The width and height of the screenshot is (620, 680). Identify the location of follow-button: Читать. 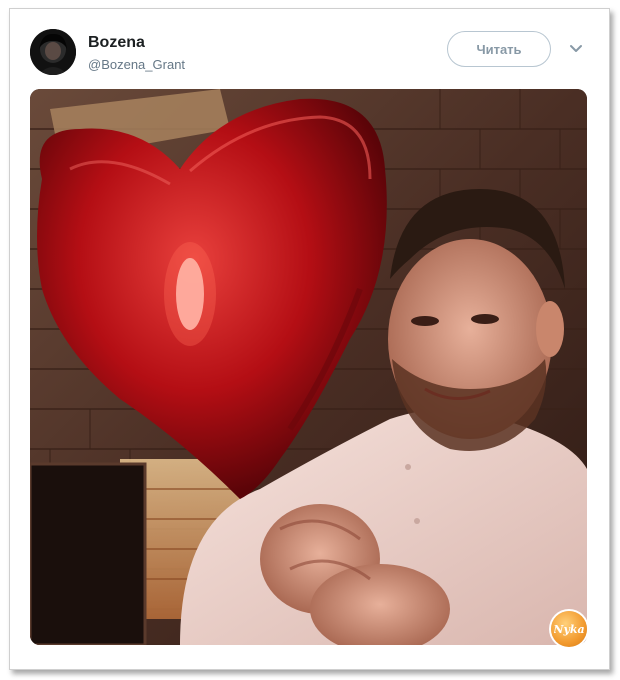
(499, 49).